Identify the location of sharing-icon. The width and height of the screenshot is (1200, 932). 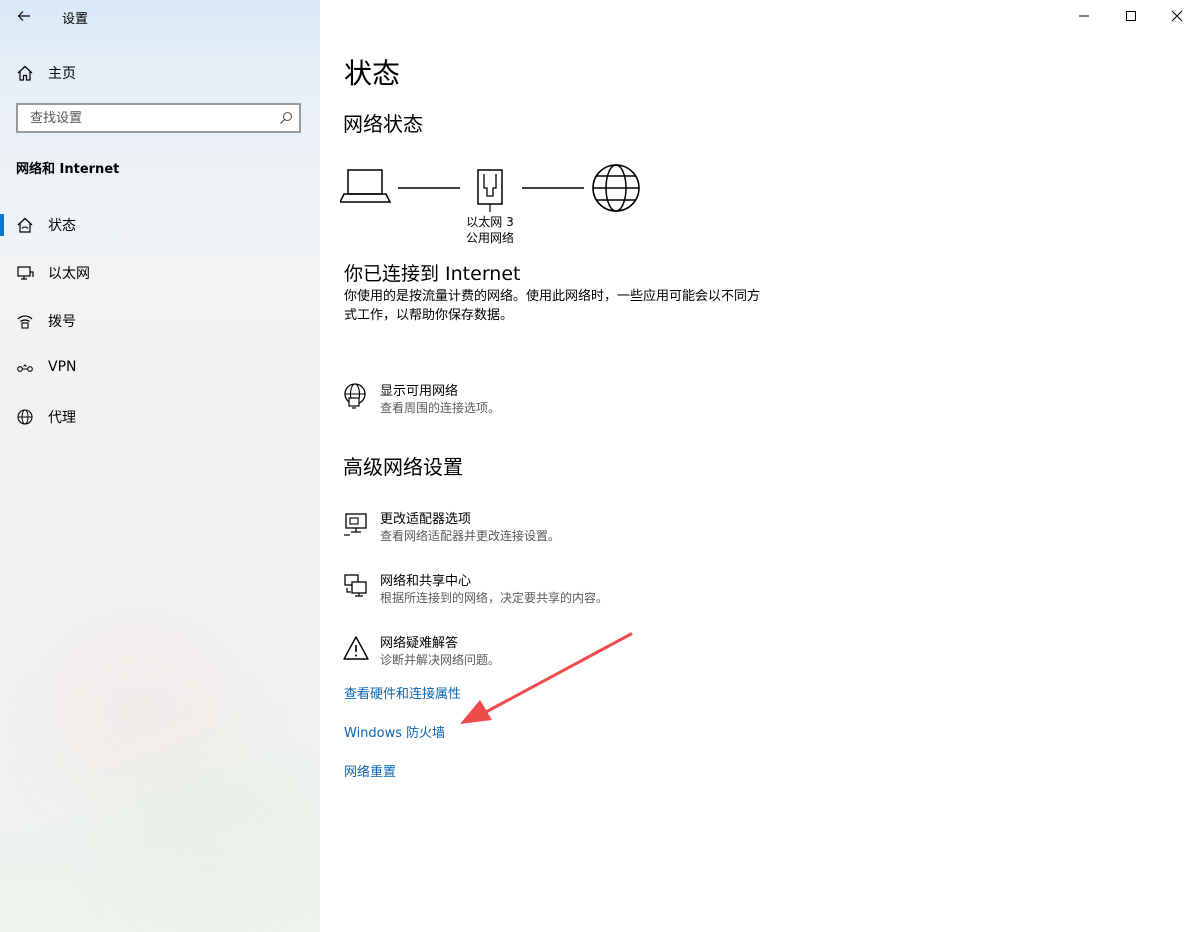
(355, 585).